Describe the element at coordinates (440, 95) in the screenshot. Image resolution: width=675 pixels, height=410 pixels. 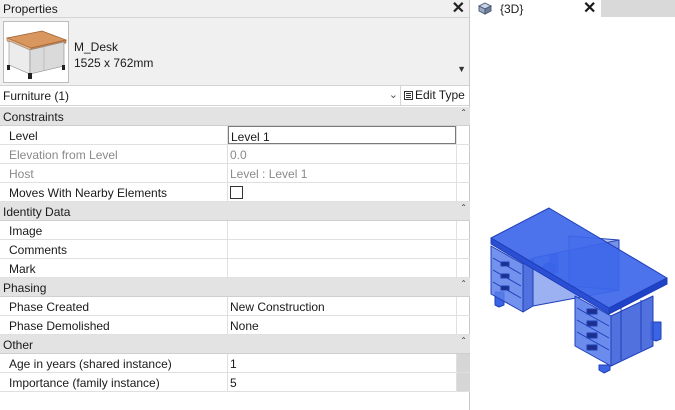
I see `edit-type-label: Edit Type` at that location.